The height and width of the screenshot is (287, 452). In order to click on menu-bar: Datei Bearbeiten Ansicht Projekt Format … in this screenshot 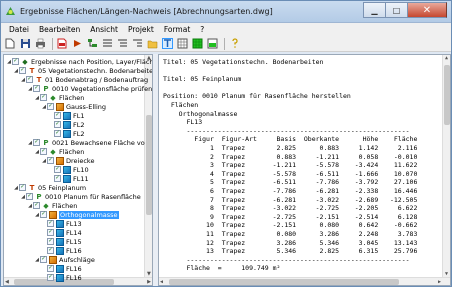, I will do `click(226, 29)`.